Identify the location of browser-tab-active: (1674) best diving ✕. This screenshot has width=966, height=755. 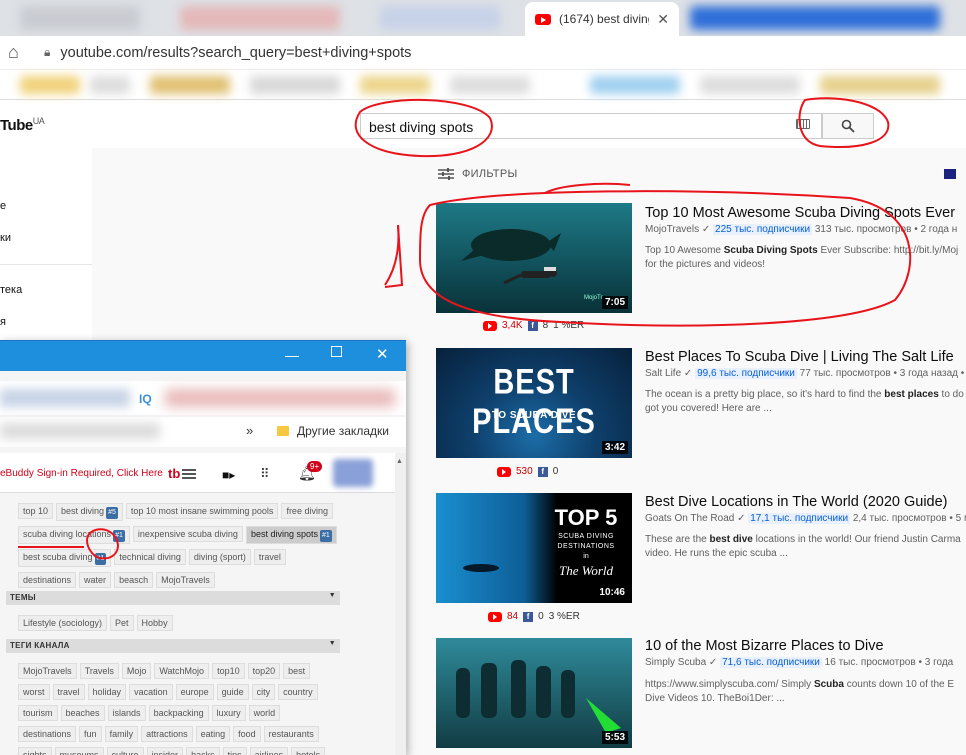
(602, 19).